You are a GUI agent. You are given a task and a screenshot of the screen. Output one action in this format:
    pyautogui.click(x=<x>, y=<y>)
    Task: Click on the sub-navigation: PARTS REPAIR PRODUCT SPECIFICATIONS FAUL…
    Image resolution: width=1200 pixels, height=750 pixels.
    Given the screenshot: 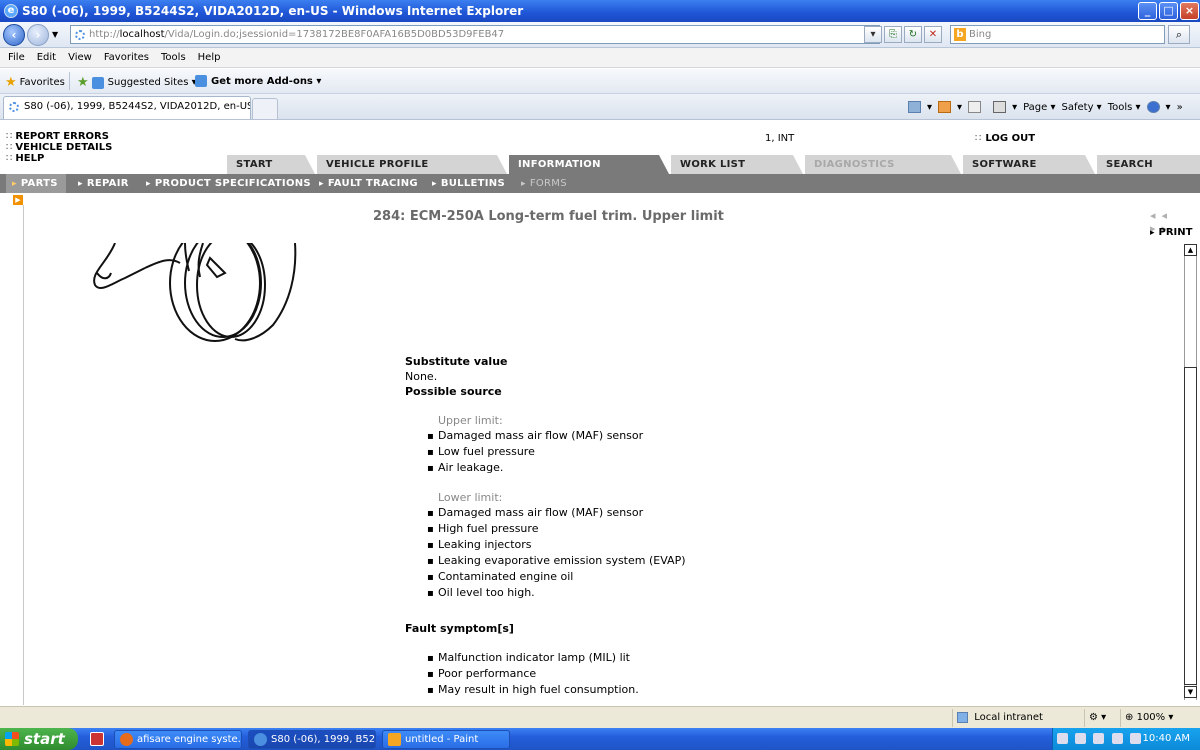 What is the action you would take?
    pyautogui.click(x=600, y=183)
    